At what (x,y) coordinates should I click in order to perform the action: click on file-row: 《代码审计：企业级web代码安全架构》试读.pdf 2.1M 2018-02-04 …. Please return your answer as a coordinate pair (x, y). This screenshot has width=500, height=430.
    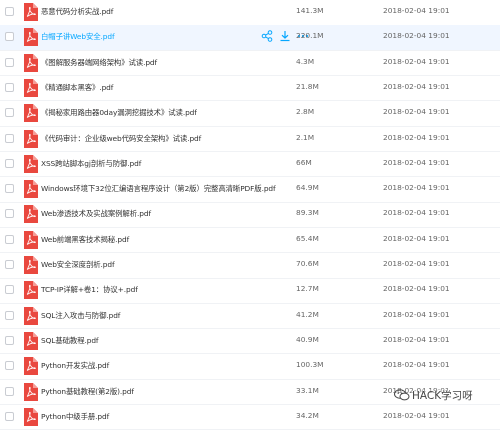
    Looking at the image, I should click on (250, 139).